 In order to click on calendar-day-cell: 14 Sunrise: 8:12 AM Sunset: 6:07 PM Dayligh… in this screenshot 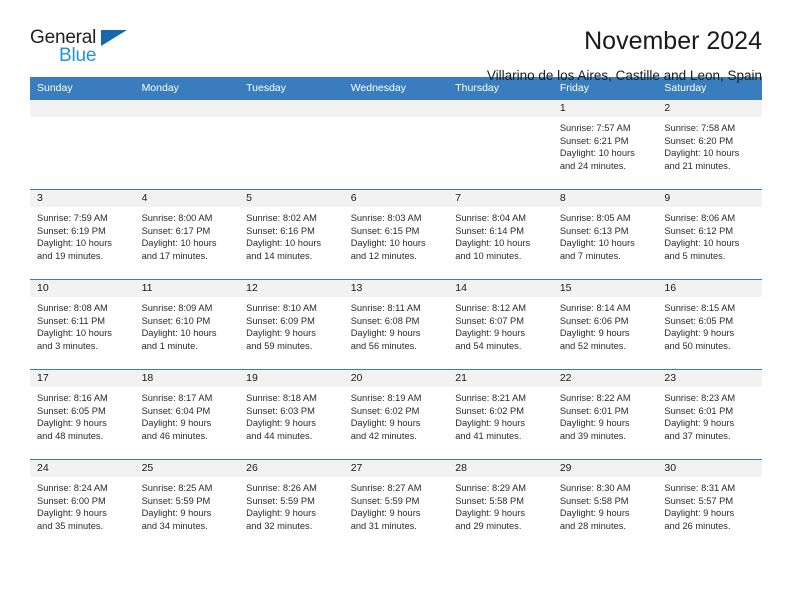, I will do `click(500, 324)`.